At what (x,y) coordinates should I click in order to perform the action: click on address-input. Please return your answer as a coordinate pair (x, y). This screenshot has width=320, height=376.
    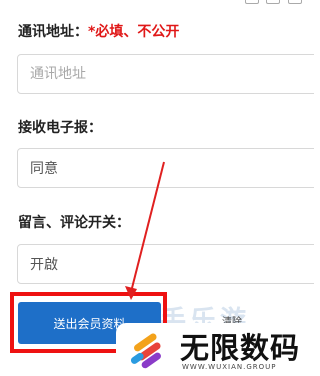
    Looking at the image, I should click on (165, 74).